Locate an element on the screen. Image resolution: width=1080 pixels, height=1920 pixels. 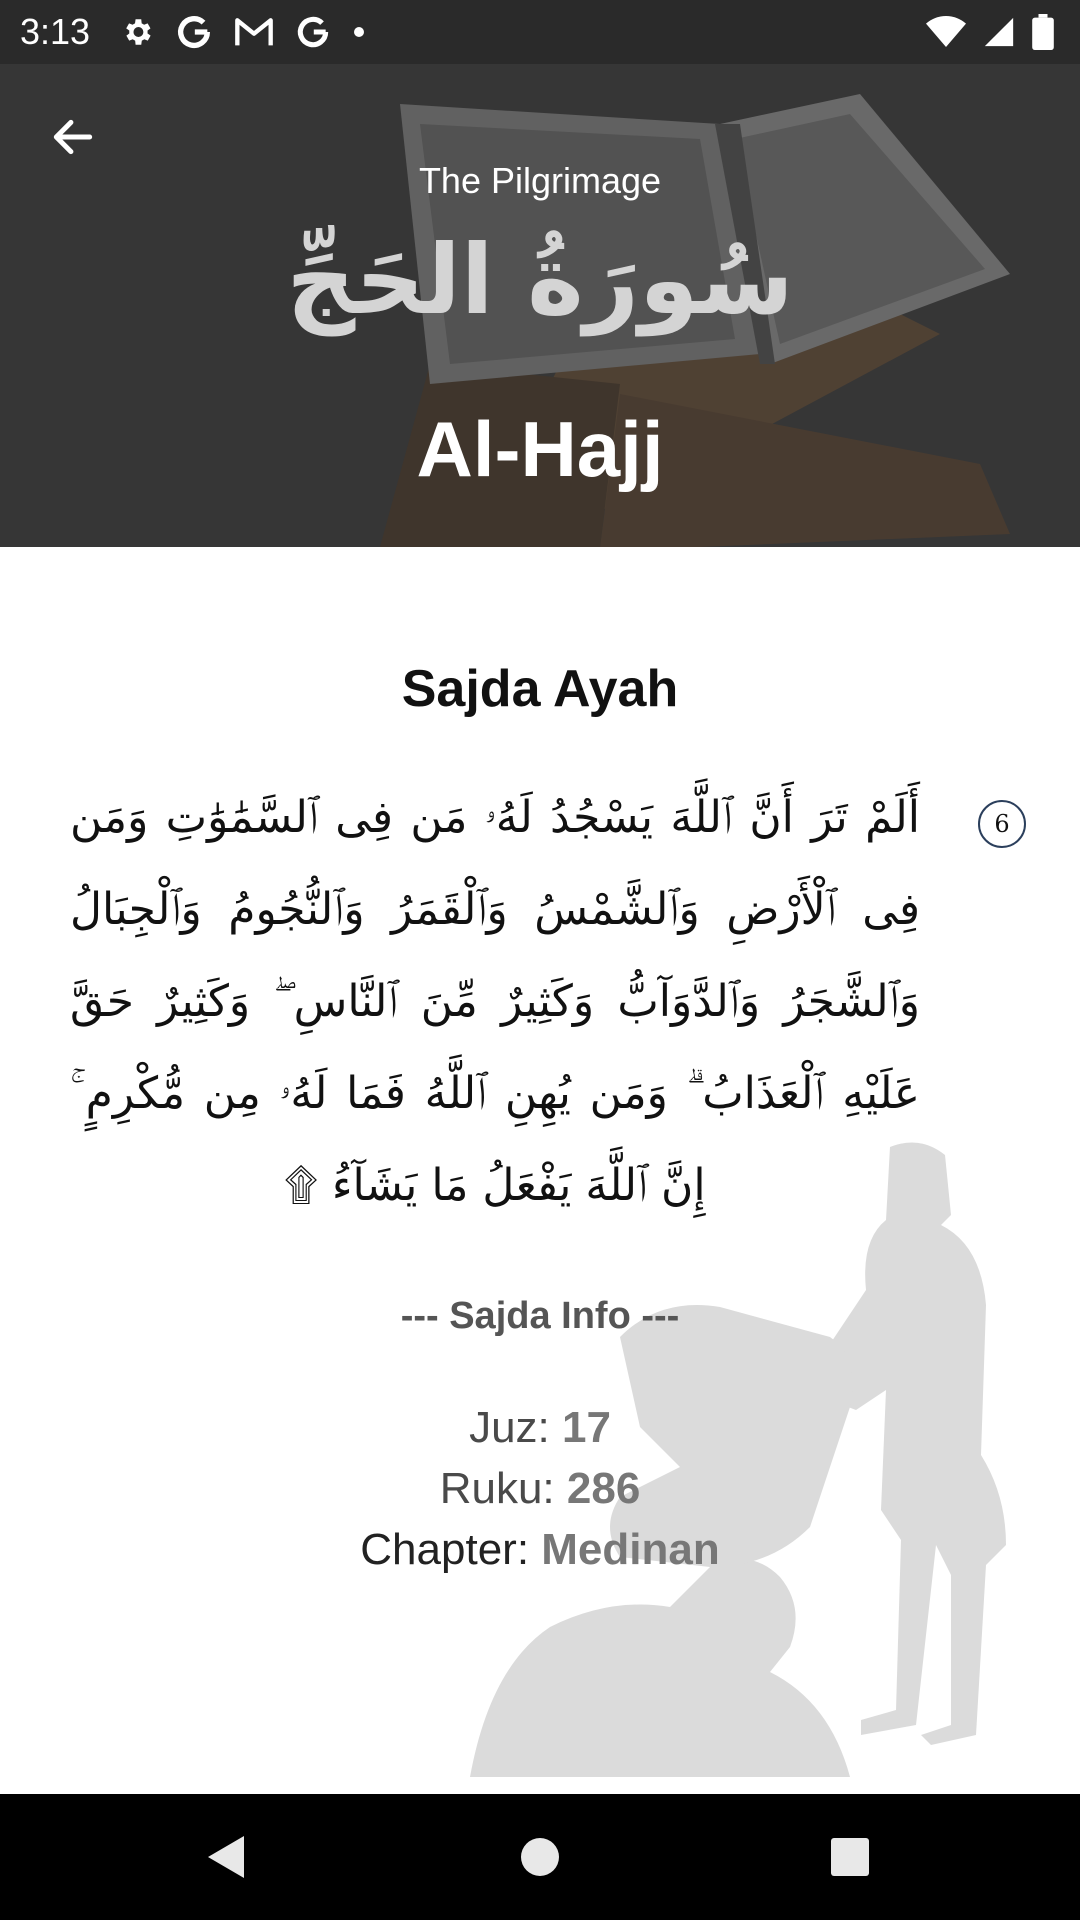
arrow-left-icon is located at coordinates (73, 137).